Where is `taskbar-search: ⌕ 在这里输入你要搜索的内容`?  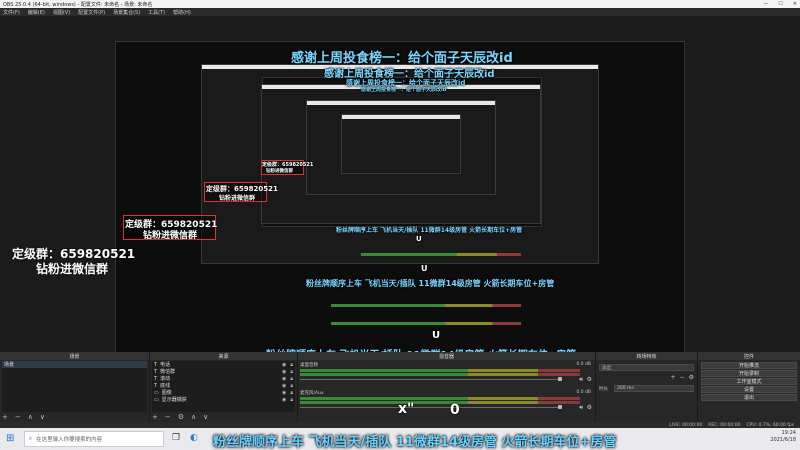
taskbar-search: ⌕ 在这里输入你要搜索的内容 is located at coordinates (94, 439).